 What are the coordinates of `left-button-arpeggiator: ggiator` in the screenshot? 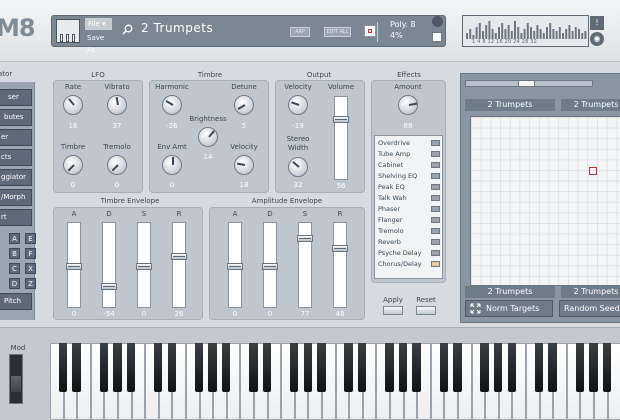 It's located at (16, 177).